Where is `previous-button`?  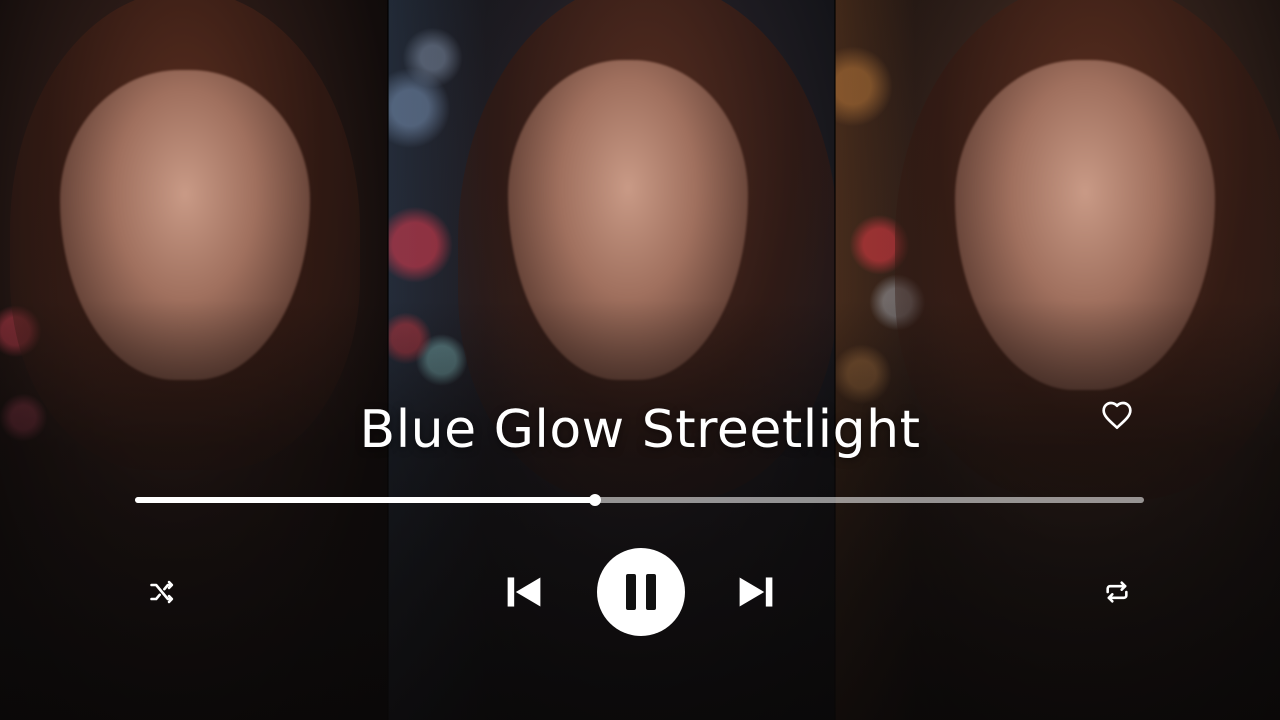 previous-button is located at coordinates (524, 592).